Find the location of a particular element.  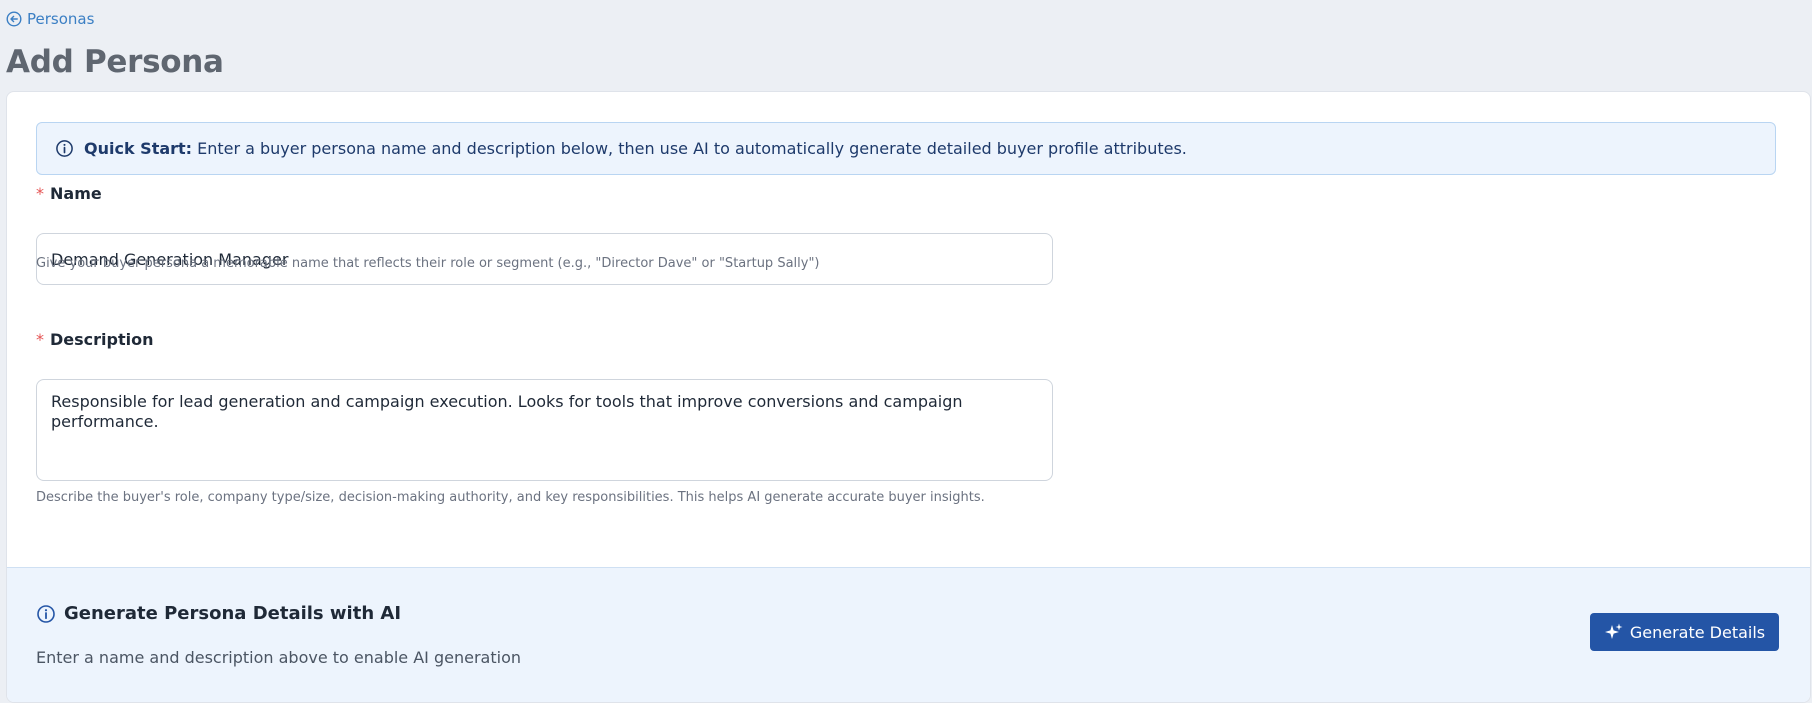

alert-title: Quick Start: is located at coordinates (138, 148).